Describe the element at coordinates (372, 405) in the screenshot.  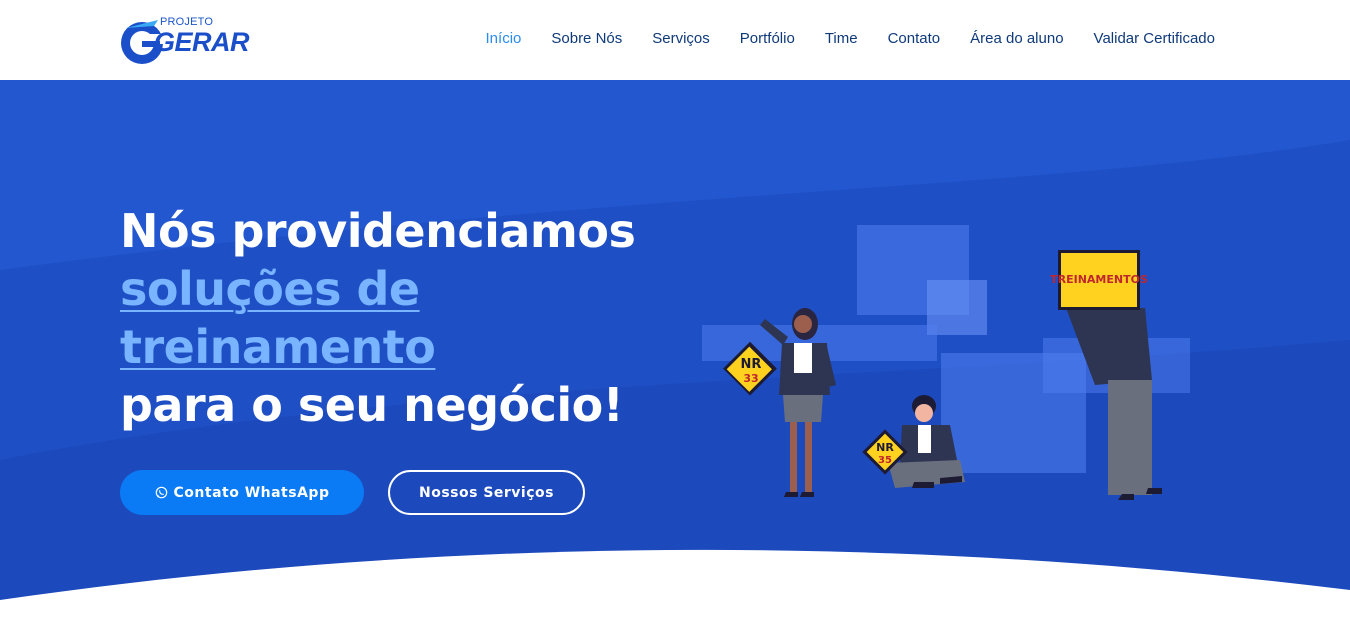
I see `headline-line-4: para o seu negócio!` at that location.